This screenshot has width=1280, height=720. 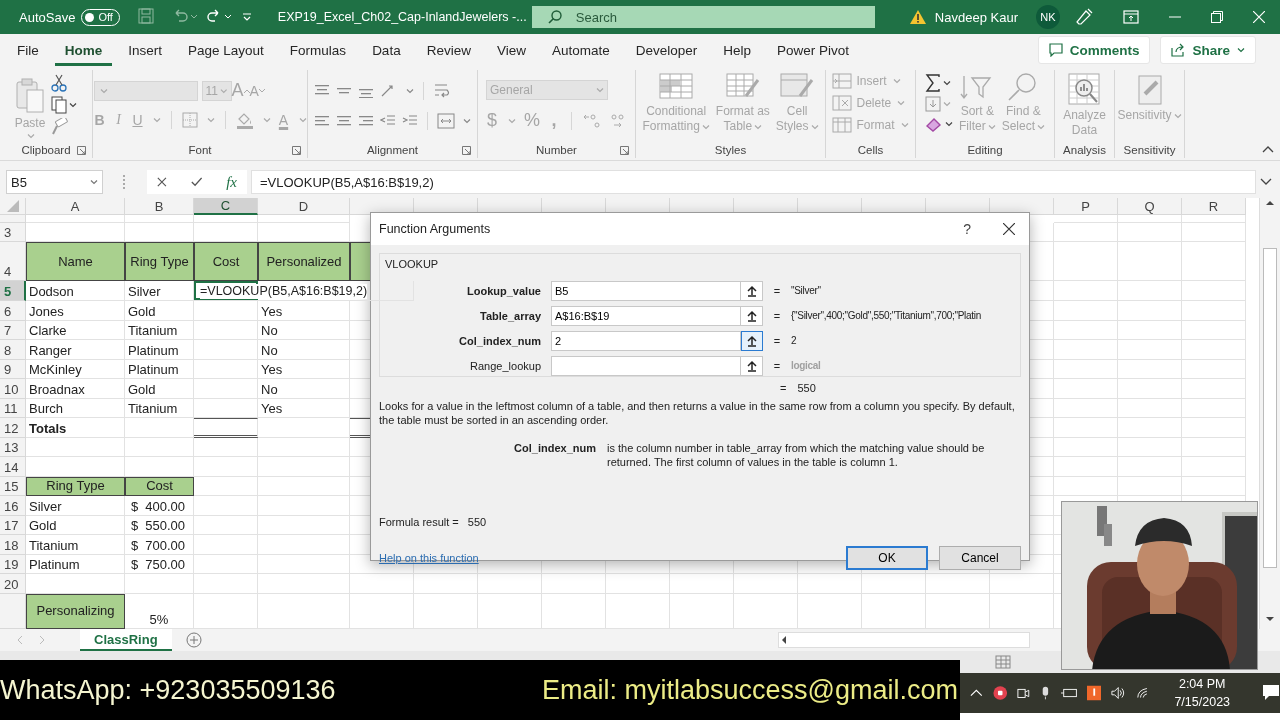 What do you see at coordinates (429, 558) in the screenshot?
I see `help-link: Help on this function` at bounding box center [429, 558].